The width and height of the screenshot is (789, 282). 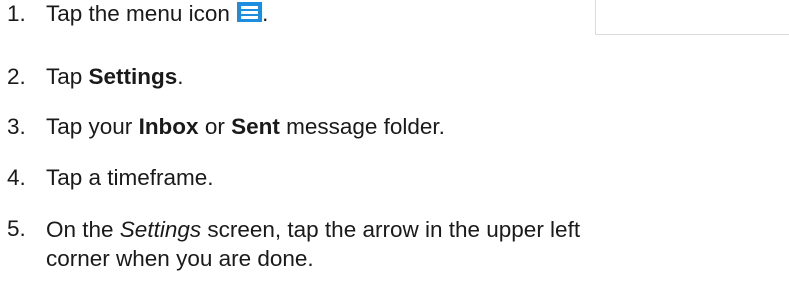 What do you see at coordinates (16, 126) in the screenshot?
I see `step-number: 3.` at bounding box center [16, 126].